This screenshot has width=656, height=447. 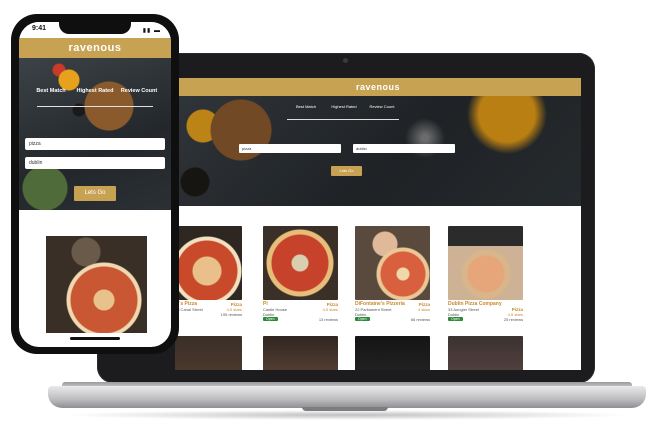 What do you see at coordinates (290, 148) in the screenshot?
I see `laptop-search-input: pizza` at bounding box center [290, 148].